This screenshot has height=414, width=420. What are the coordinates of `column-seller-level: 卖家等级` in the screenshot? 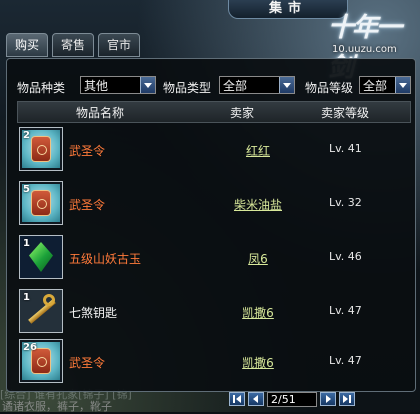 It's located at (345, 113).